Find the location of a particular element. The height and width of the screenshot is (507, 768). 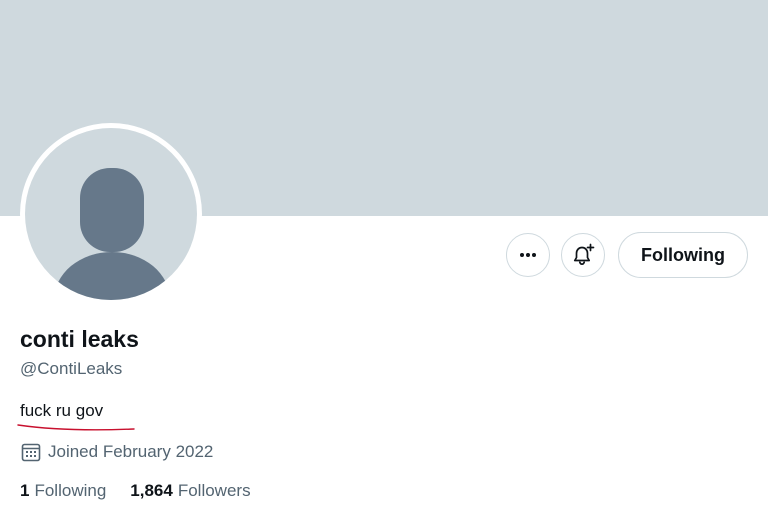

notifications-button is located at coordinates (583, 255).